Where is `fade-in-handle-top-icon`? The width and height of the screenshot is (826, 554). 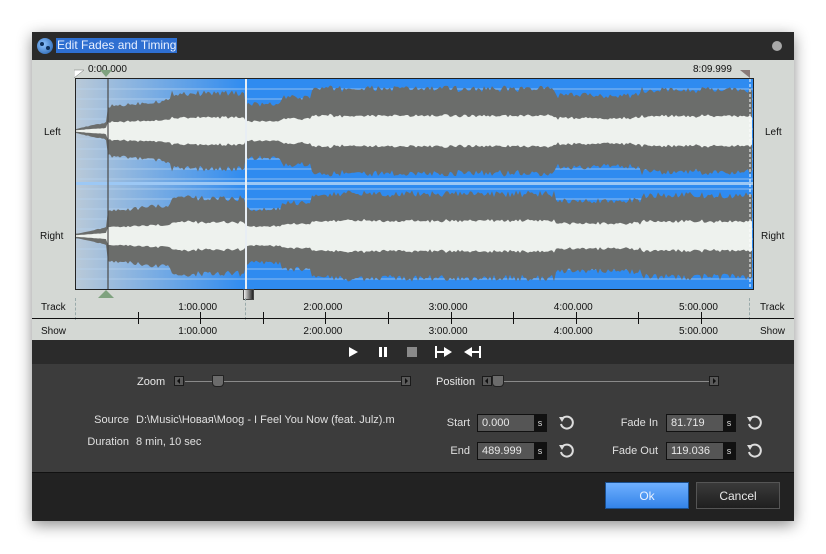 fade-in-handle-top-icon is located at coordinates (106, 73).